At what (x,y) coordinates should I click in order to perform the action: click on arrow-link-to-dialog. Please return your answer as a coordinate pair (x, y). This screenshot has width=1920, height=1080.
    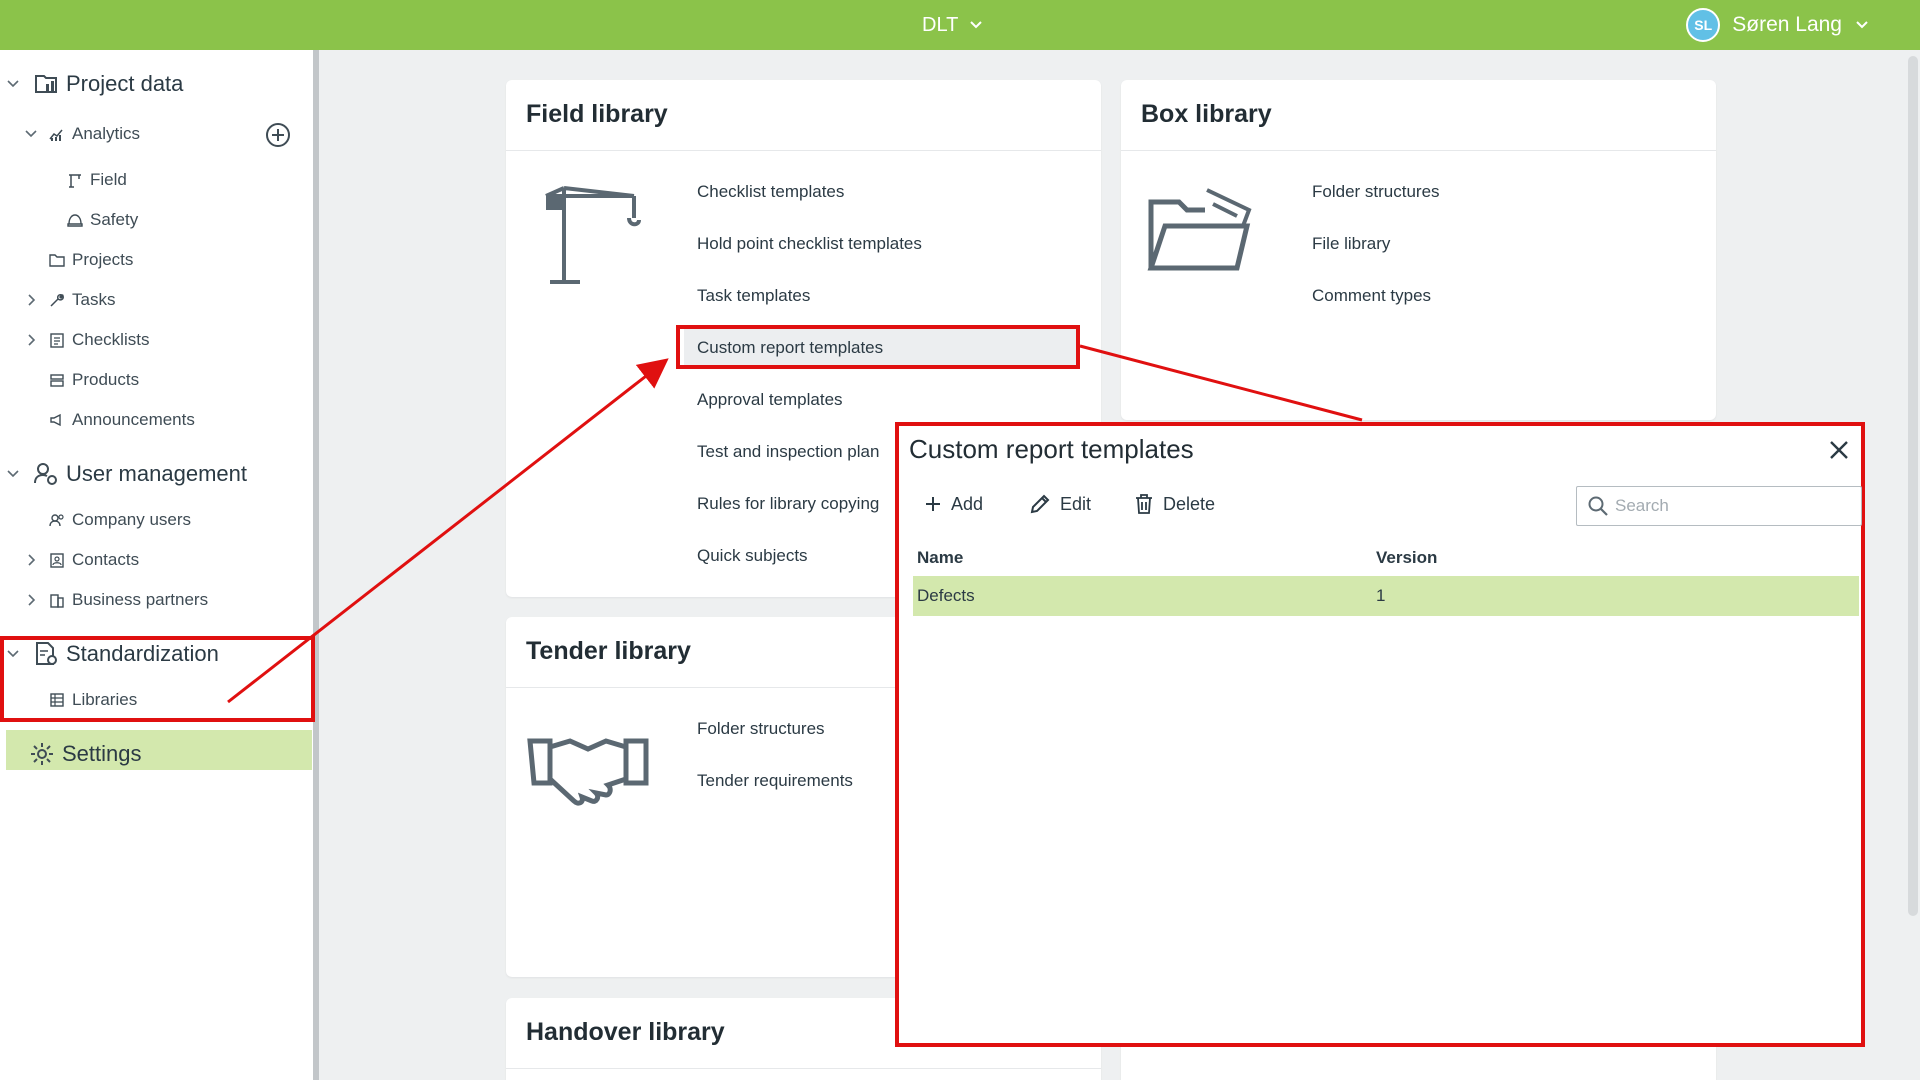
    Looking at the image, I should click on (1221, 383).